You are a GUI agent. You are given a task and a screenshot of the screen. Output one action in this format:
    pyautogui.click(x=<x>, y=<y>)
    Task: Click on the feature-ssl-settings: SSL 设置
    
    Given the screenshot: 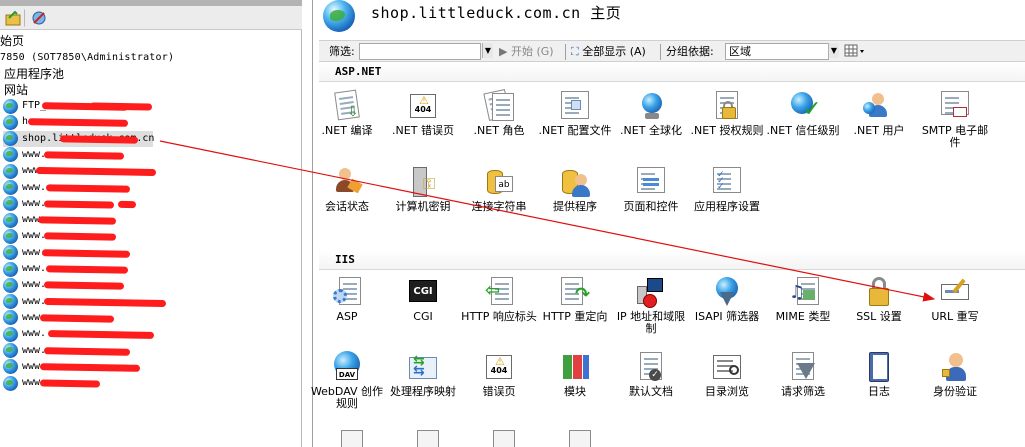 What is the action you would take?
    pyautogui.click(x=879, y=299)
    